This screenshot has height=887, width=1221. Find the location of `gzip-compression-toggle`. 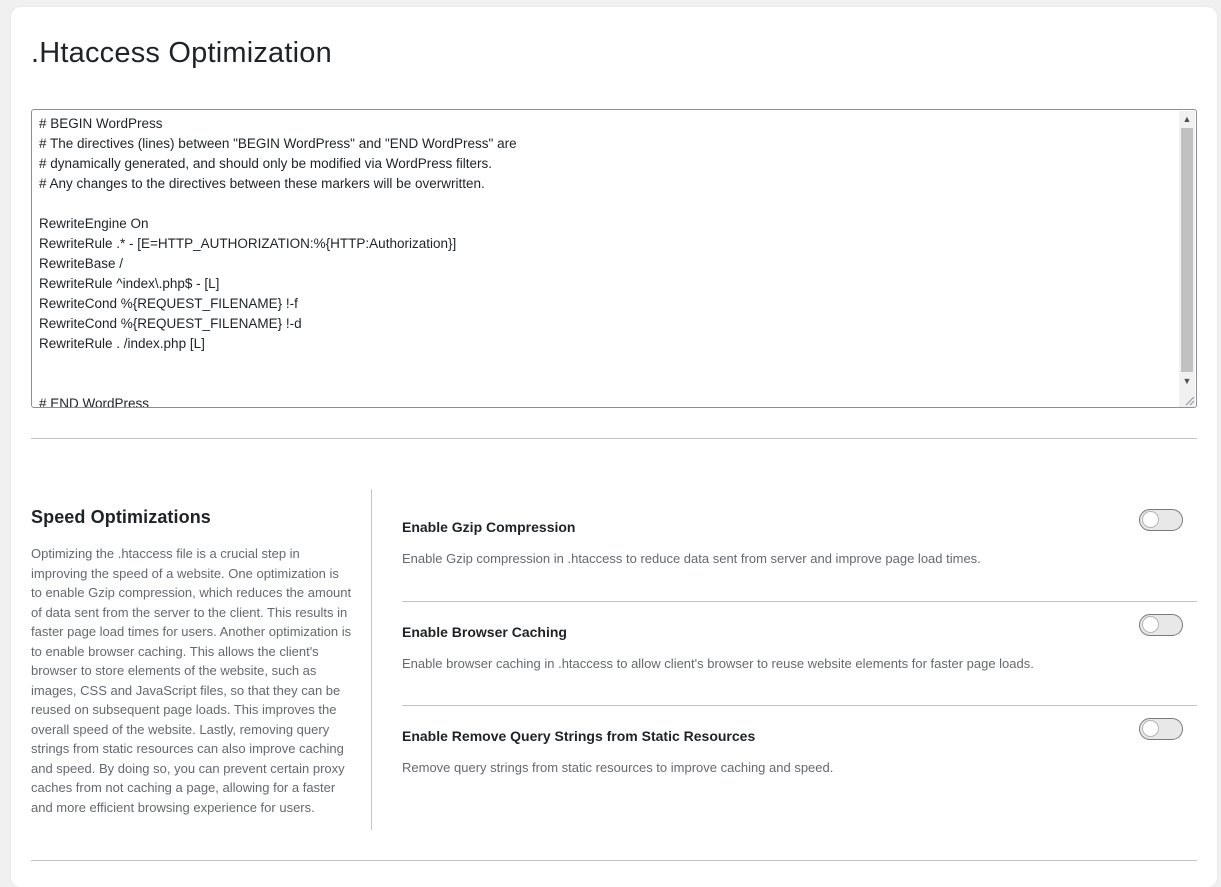

gzip-compression-toggle is located at coordinates (1161, 520).